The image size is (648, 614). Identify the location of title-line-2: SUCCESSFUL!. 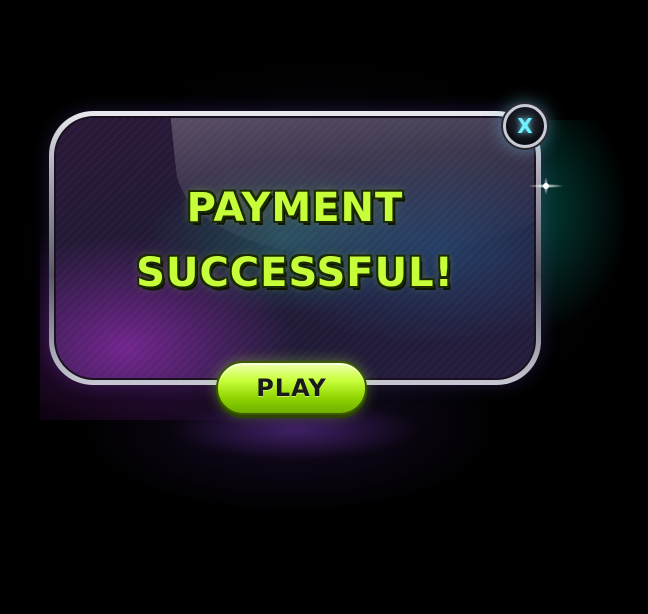
(295, 273).